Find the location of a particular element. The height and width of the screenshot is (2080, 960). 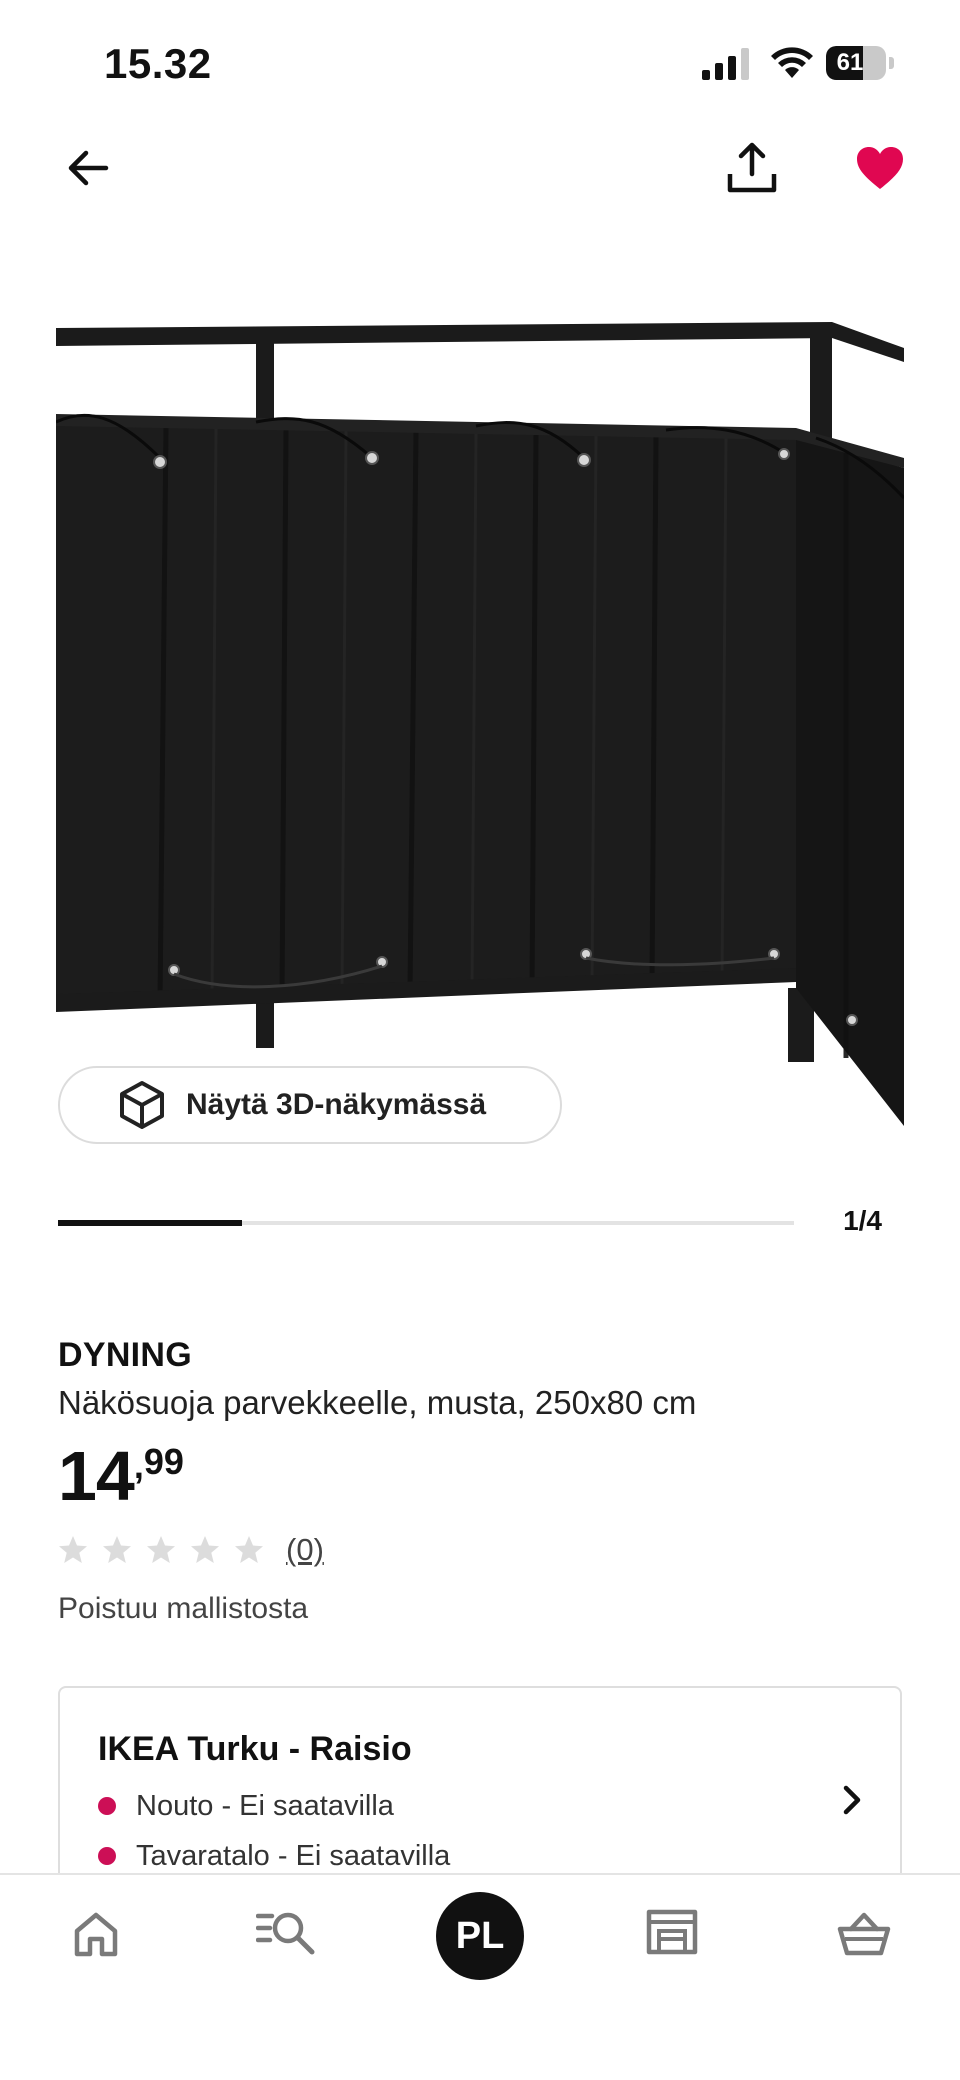

home-icon is located at coordinates (96, 1934).